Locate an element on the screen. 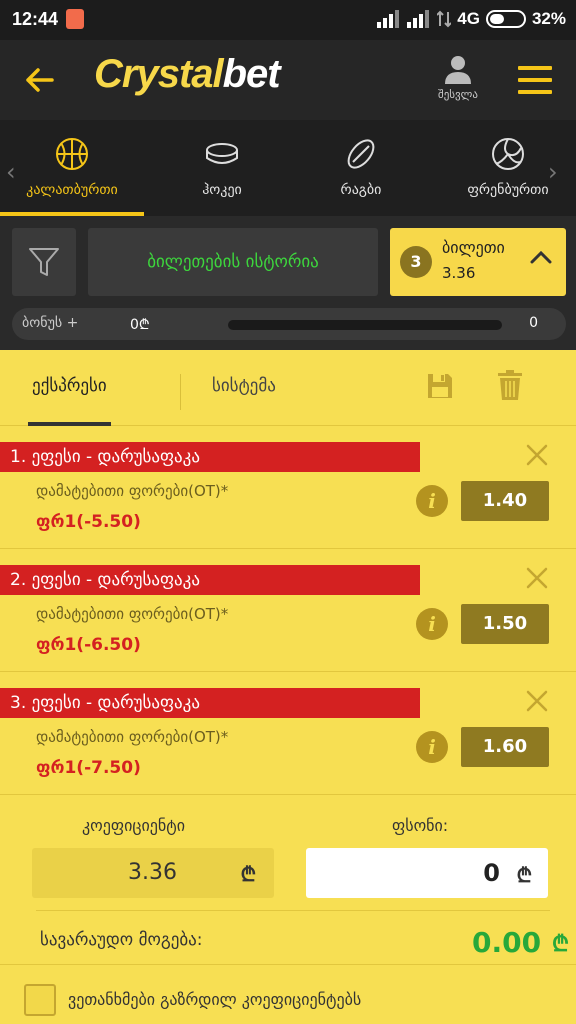 The image size is (576, 1024). bet-pick: ფრ1(-6.50) is located at coordinates (88, 645).